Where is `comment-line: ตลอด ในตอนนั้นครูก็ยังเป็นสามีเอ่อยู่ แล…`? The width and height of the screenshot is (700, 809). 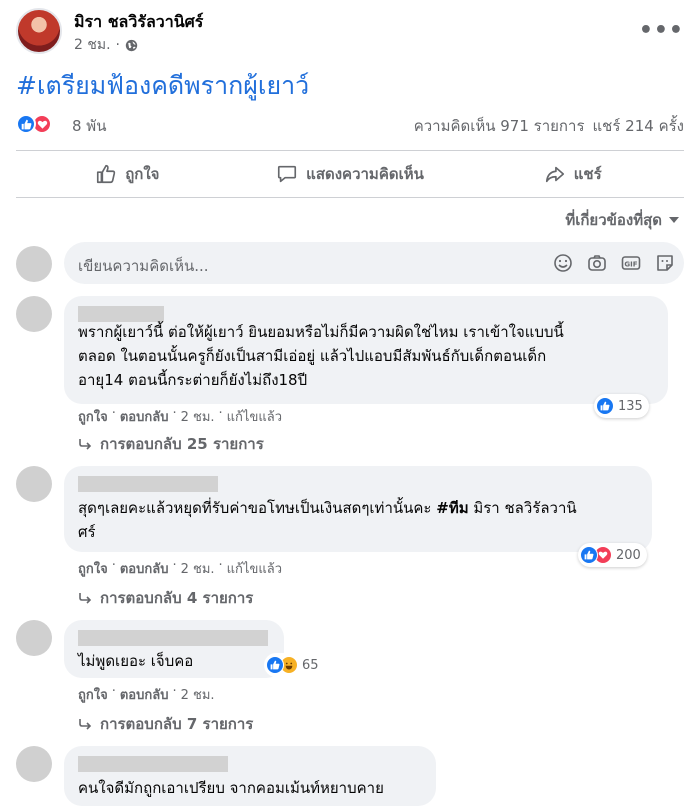 comment-line: ตลอด ในตอนนั้นครูก็ยังเป็นสามีเอ่อยู่ แล… is located at coordinates (312, 356).